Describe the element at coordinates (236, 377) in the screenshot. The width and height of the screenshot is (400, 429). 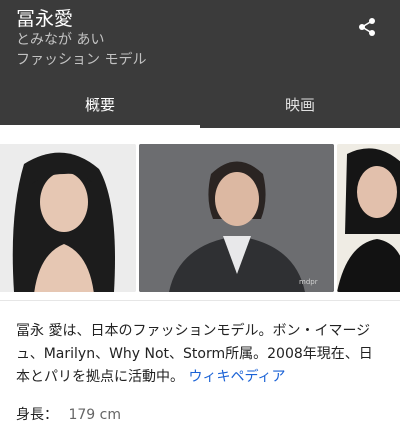
I see `wikipedia-link: ウィキペディア` at that location.